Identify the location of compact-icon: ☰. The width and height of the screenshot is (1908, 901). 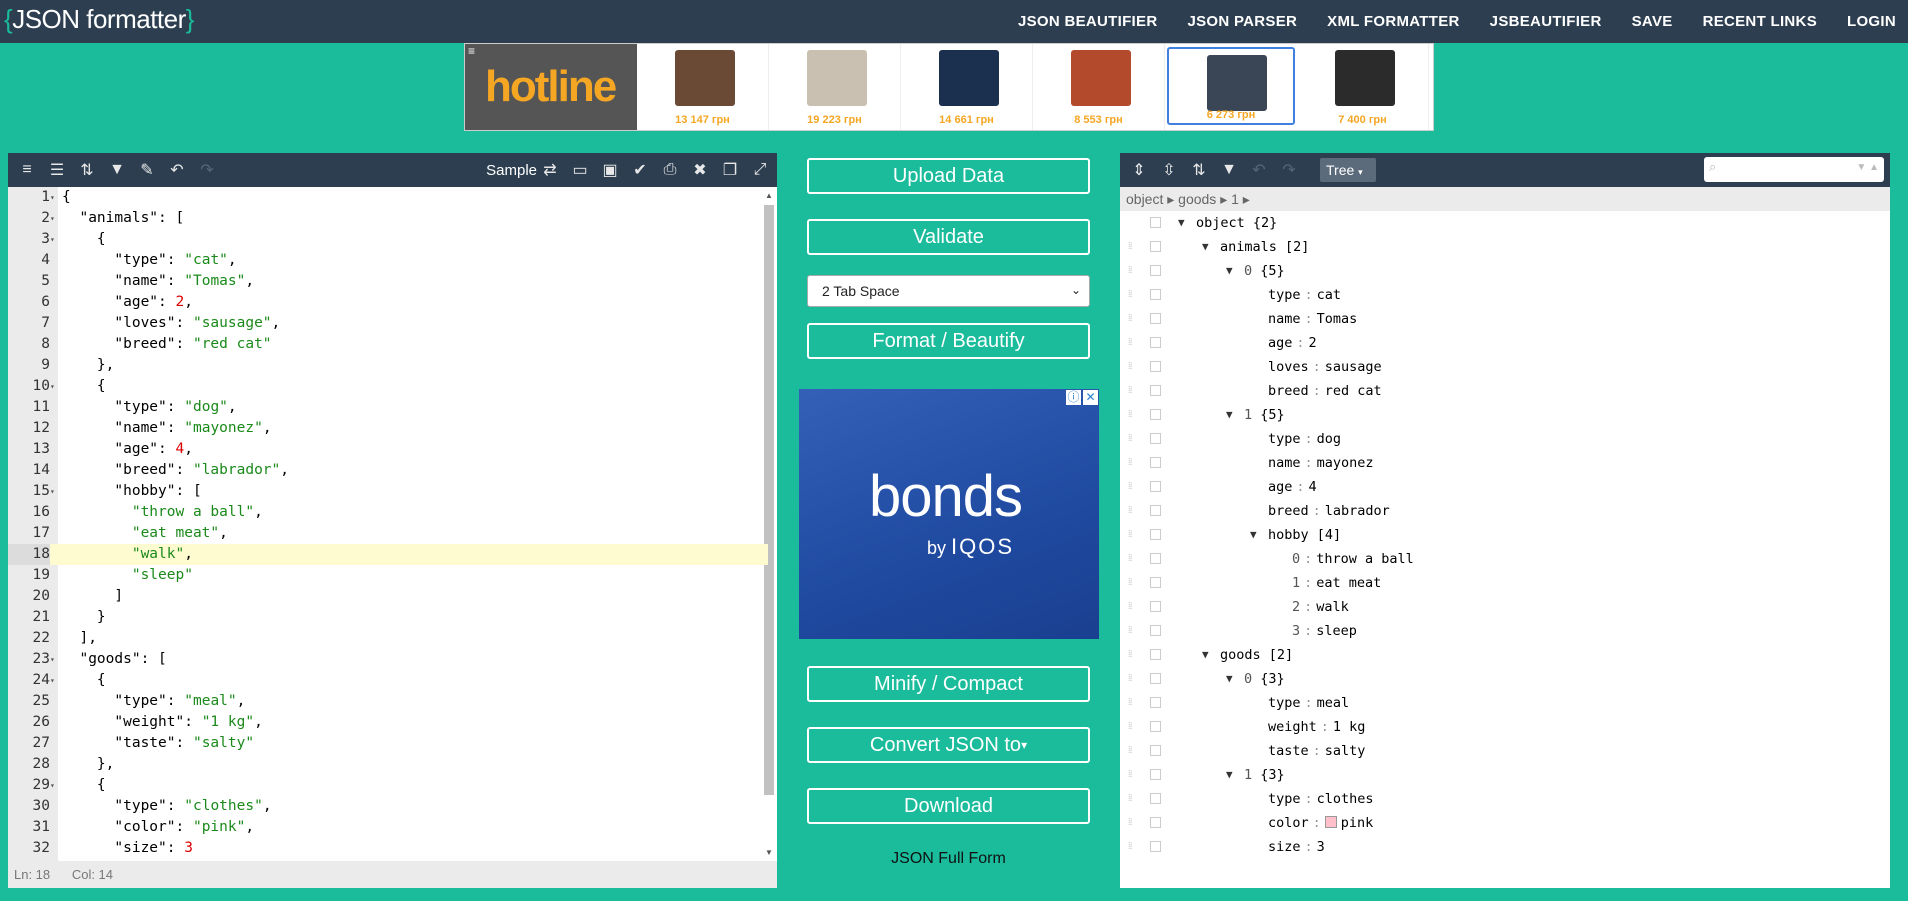
(57, 170).